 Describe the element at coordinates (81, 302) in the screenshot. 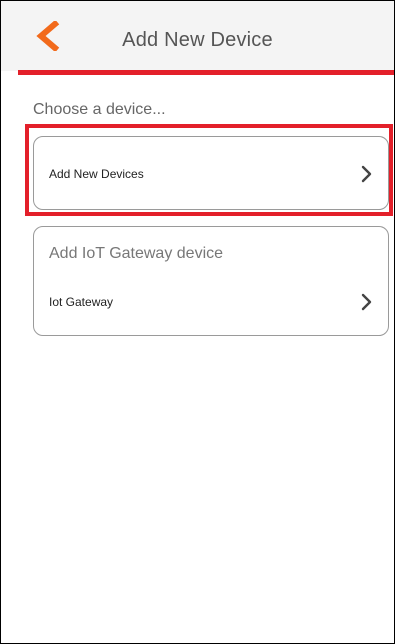

I see `iot-gateway-label: Iot Gateway` at that location.